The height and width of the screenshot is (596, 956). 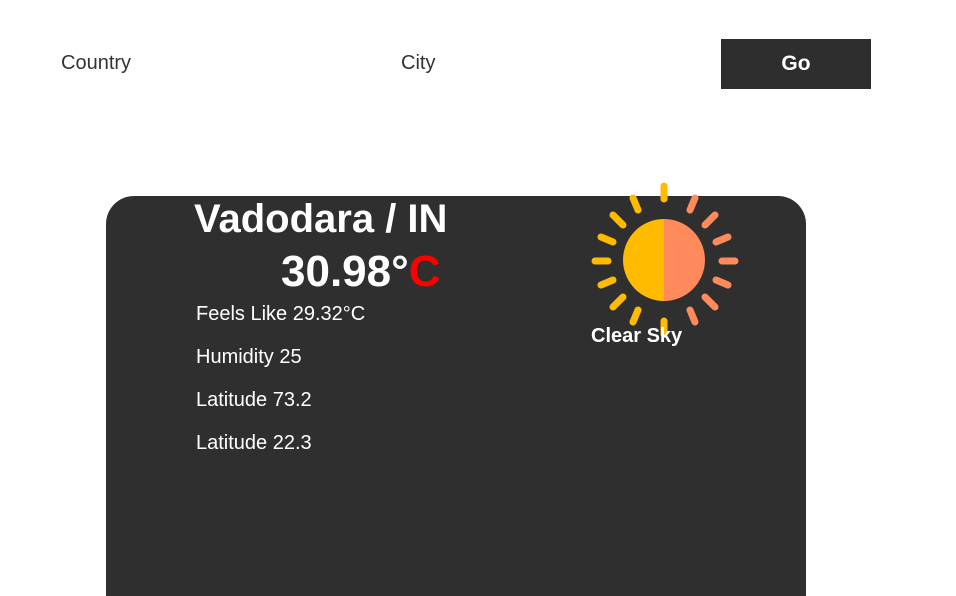 What do you see at coordinates (281, 314) in the screenshot?
I see `feels-like-text: Feels Like 29.32°C` at bounding box center [281, 314].